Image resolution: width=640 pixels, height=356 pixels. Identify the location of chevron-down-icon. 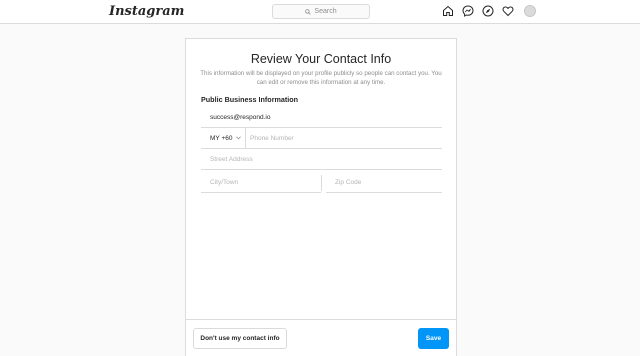
(239, 138).